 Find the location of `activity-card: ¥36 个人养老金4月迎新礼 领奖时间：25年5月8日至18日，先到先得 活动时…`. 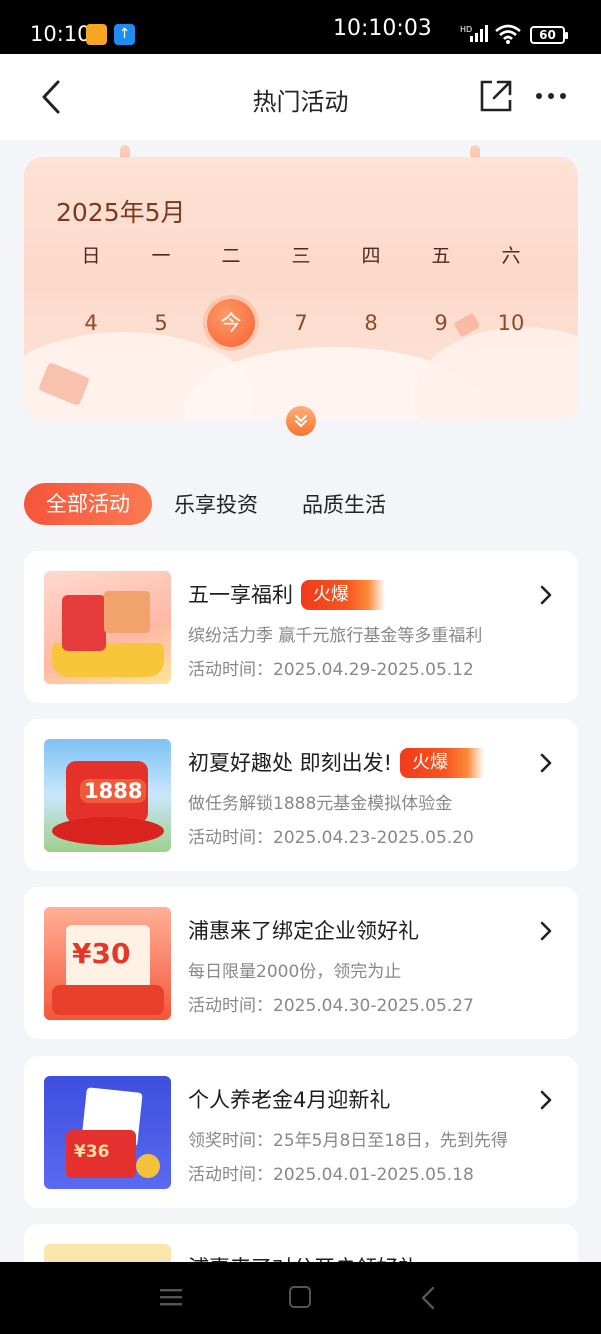

activity-card: ¥36 个人养老金4月迎新礼 领奖时间：25年5月8日至18日，先到先得 活动时… is located at coordinates (301, 1132).